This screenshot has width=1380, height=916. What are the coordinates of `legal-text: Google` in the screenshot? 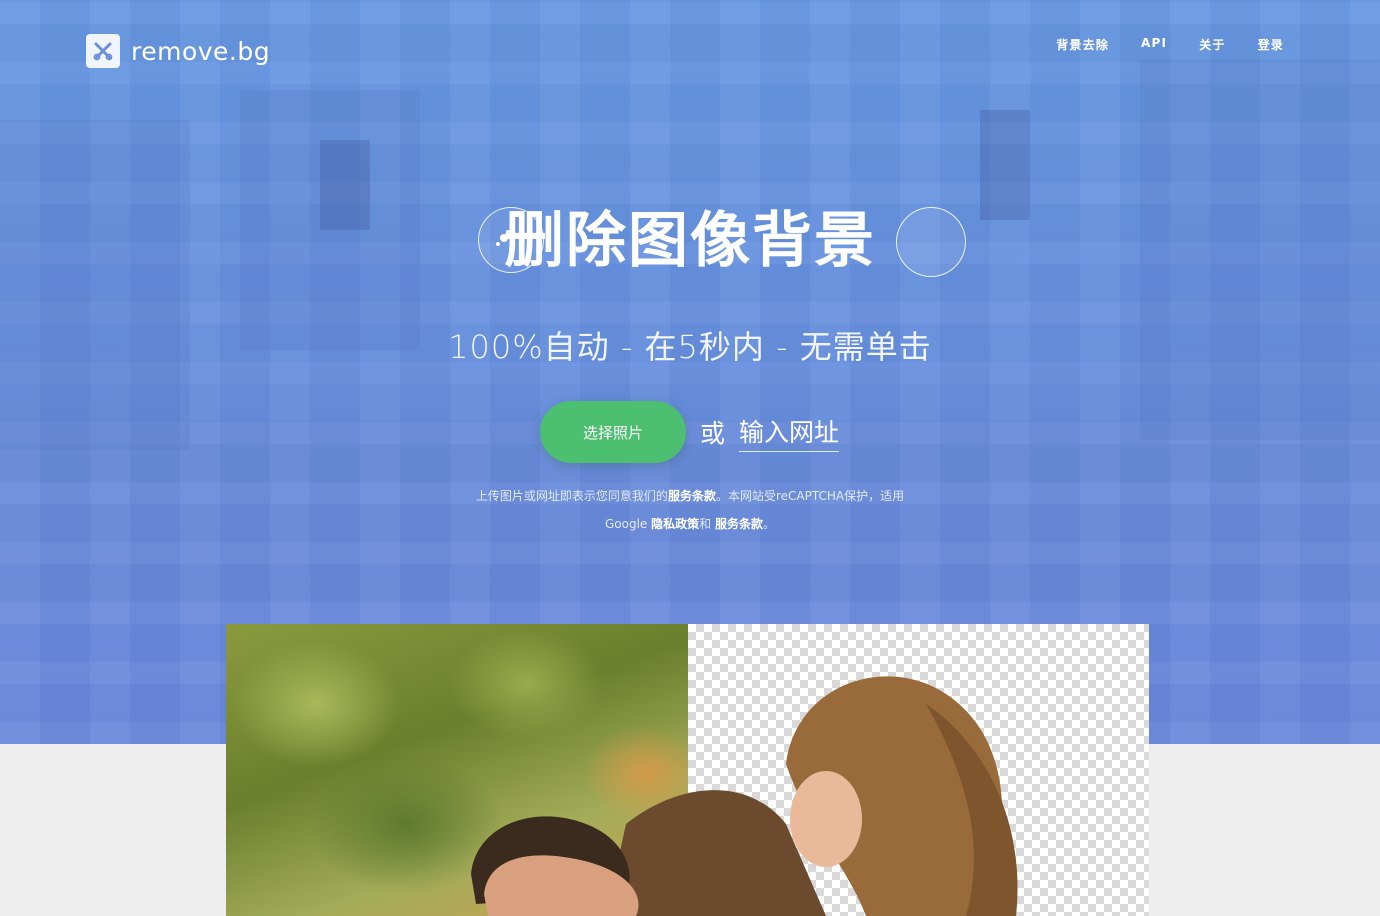 It's located at (628, 524).